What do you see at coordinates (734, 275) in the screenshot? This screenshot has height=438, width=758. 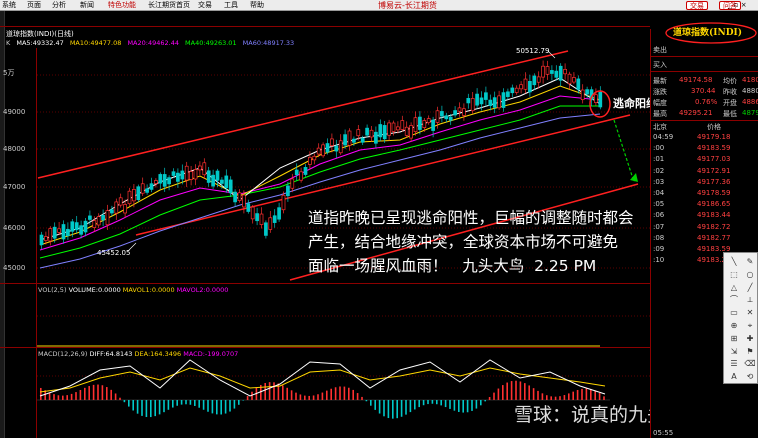 I see `drawing-tool-button: ⬚` at bounding box center [734, 275].